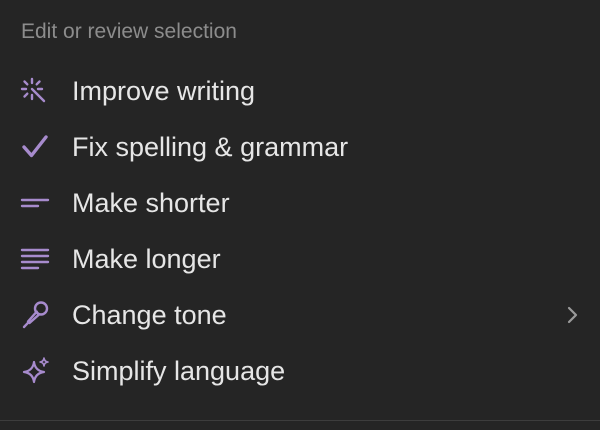 The image size is (600, 430). Describe the element at coordinates (300, 315) in the screenshot. I see `menu-item-change-tone: Change tone` at that location.